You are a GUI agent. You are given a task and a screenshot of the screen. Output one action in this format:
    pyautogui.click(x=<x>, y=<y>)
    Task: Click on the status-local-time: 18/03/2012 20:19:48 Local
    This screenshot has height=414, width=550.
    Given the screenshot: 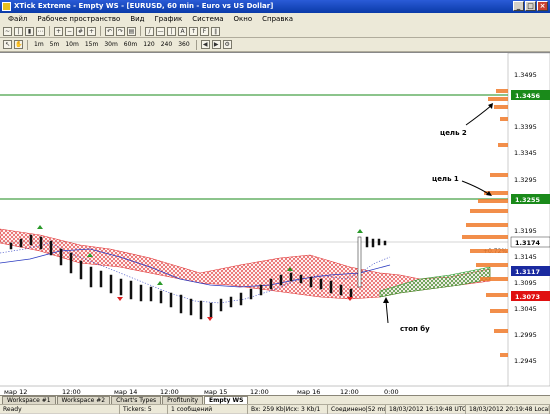 What is the action you would take?
    pyautogui.click(x=508, y=409)
    